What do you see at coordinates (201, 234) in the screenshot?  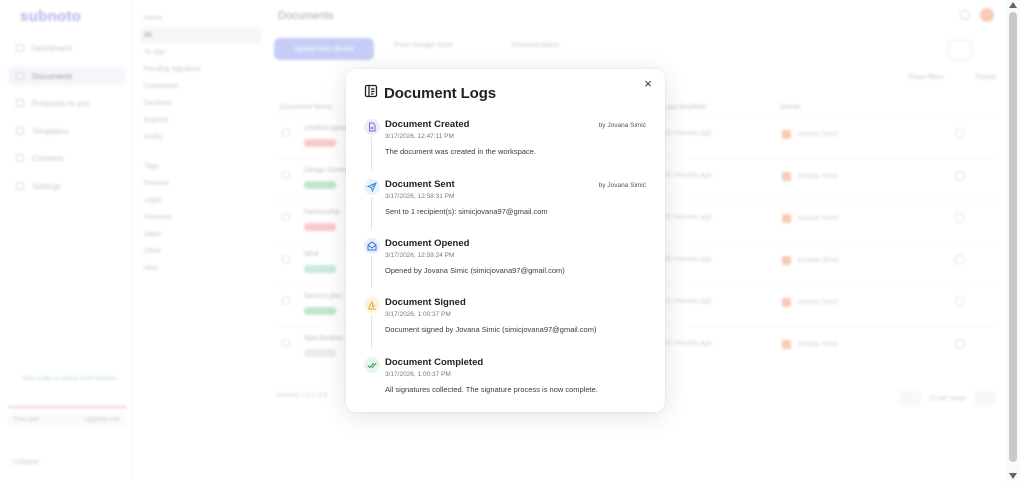 I see `tag-item: Sales` at bounding box center [201, 234].